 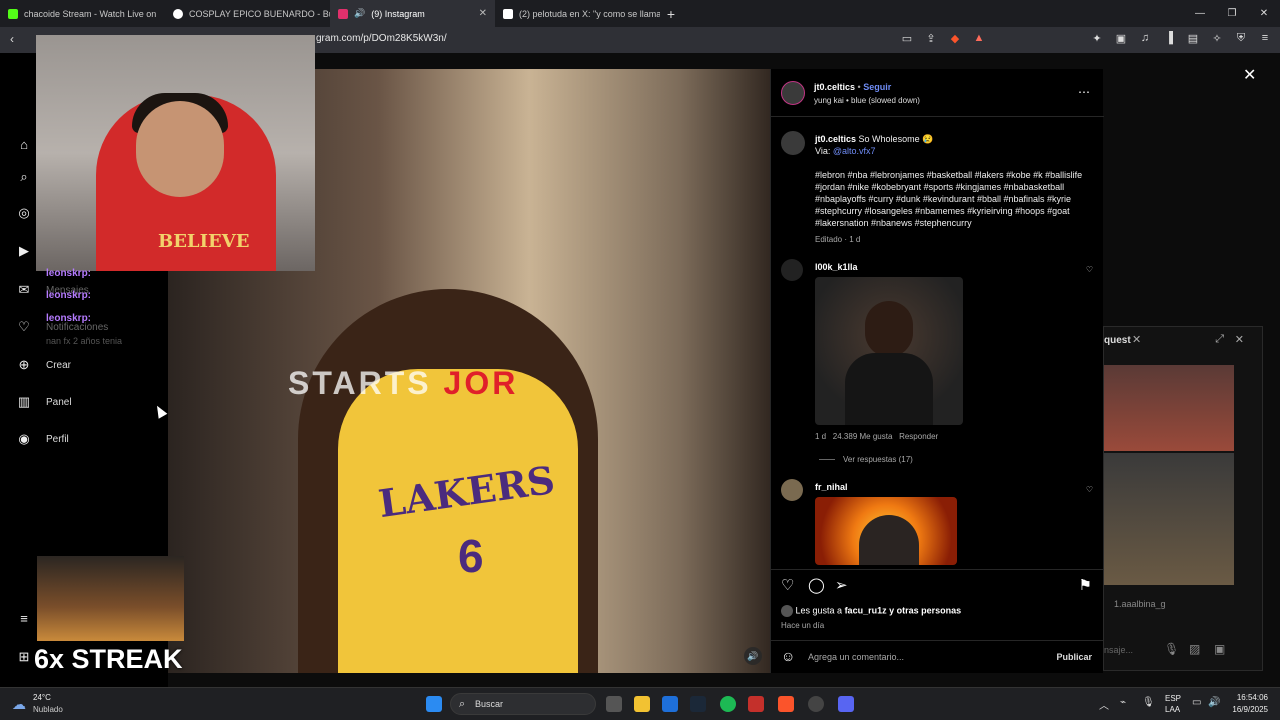 I want to click on leo-ai-icon: ✧, so click(x=1217, y=38).